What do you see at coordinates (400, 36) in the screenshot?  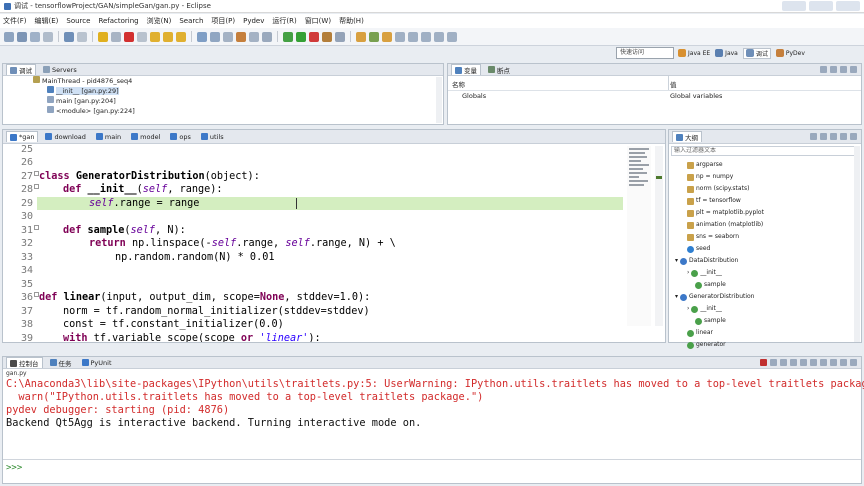 I see `annotation-icon` at bounding box center [400, 36].